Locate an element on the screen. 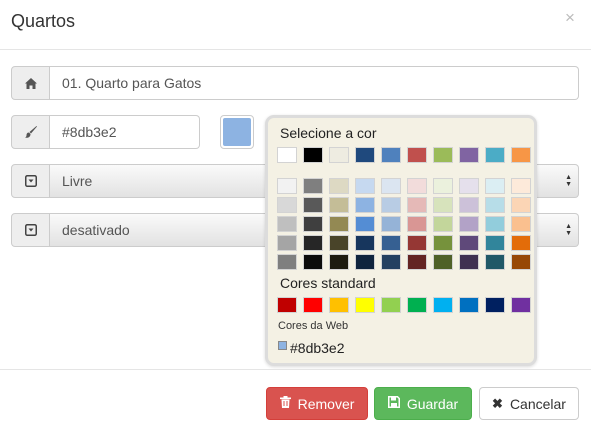 The height and width of the screenshot is (430, 591). color-row: #8db3e2 is located at coordinates (105, 132).